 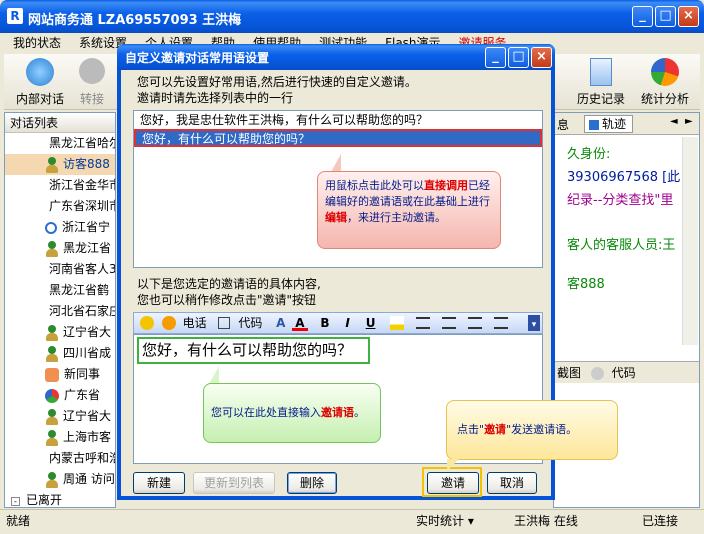 What do you see at coordinates (665, 16) in the screenshot?
I see `maximize-button: □` at bounding box center [665, 16].